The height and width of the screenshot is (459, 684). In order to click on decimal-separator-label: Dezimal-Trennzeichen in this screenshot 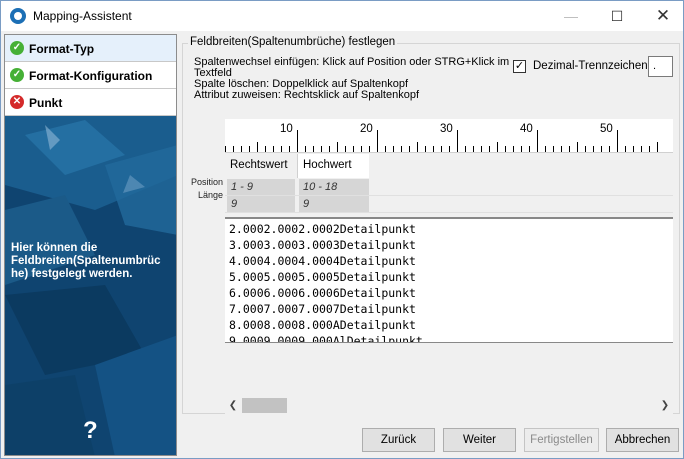, I will do `click(590, 66)`.